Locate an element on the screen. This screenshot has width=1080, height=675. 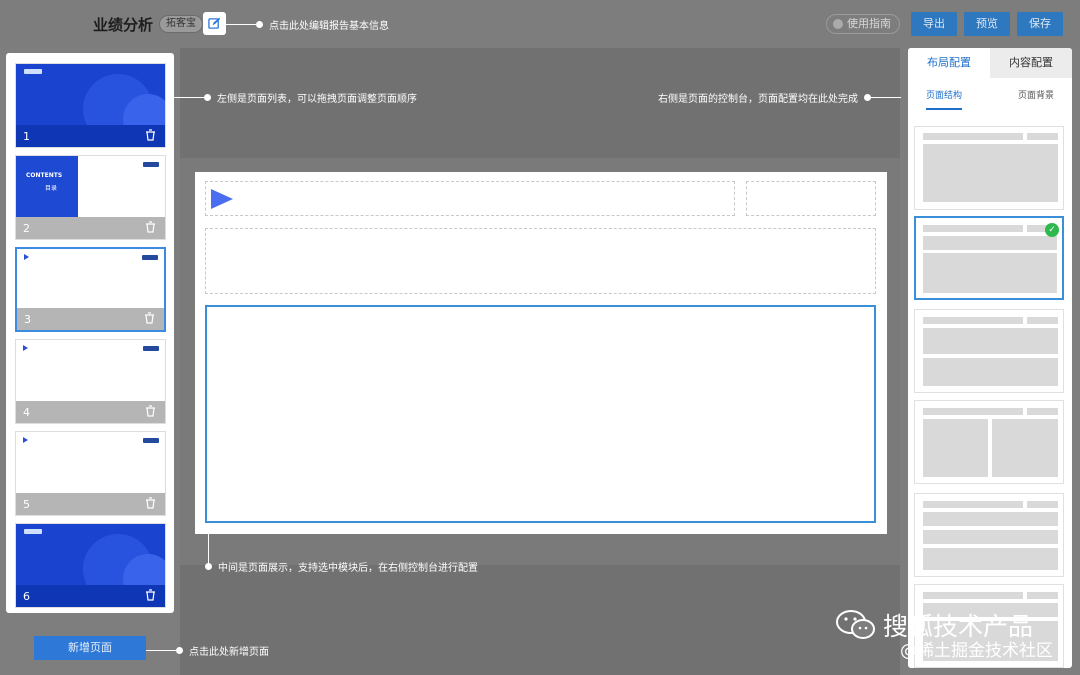
guide-button: 使用指南 is located at coordinates (863, 24).